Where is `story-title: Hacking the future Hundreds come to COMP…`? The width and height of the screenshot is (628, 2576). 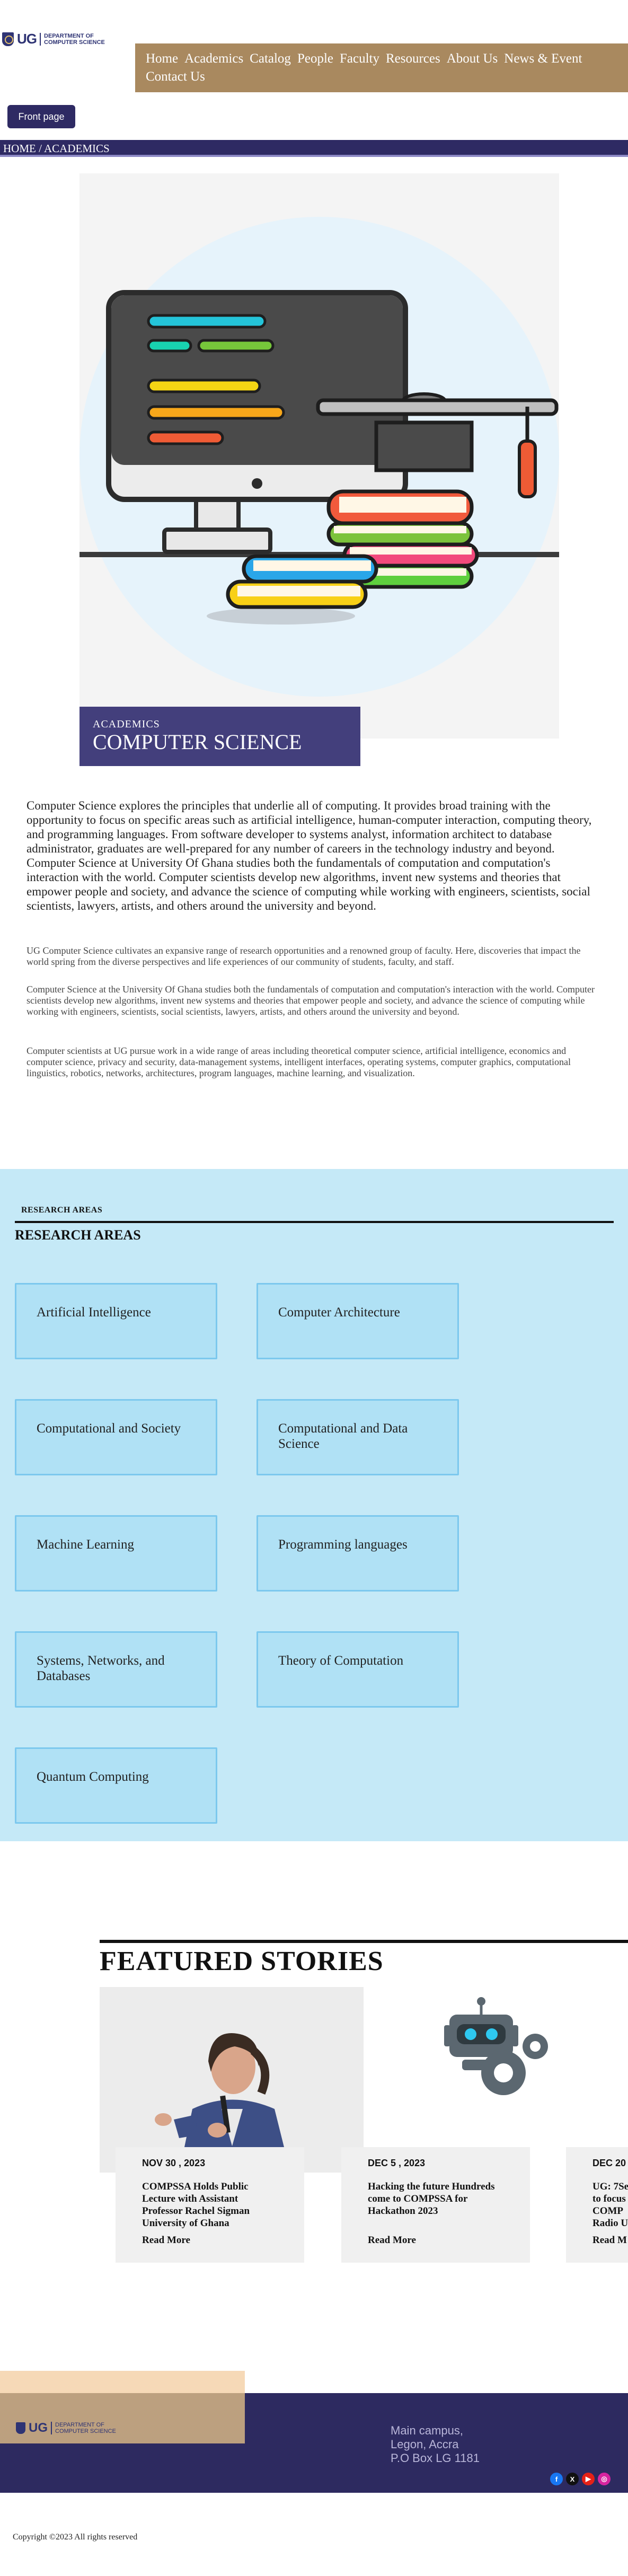
story-title: Hacking the future Hundreds come to COMP… is located at coordinates (435, 2205).